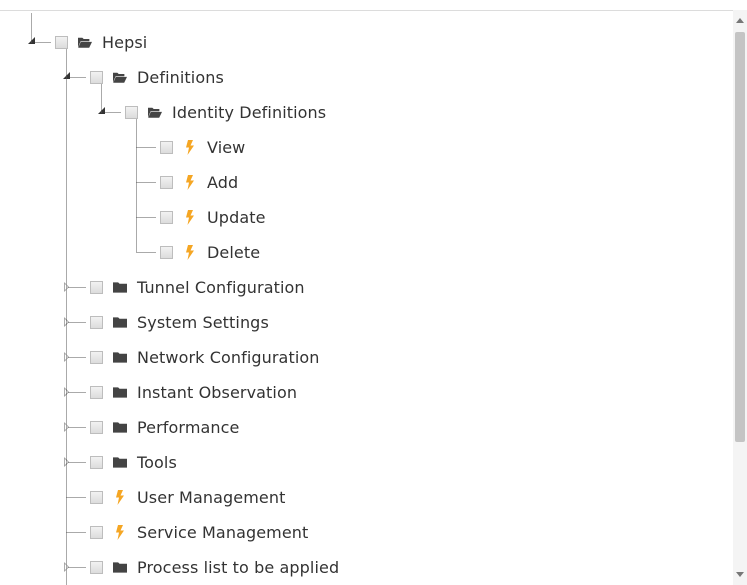 This screenshot has width=747, height=585. I want to click on tree-node-label: User Management, so click(211, 497).